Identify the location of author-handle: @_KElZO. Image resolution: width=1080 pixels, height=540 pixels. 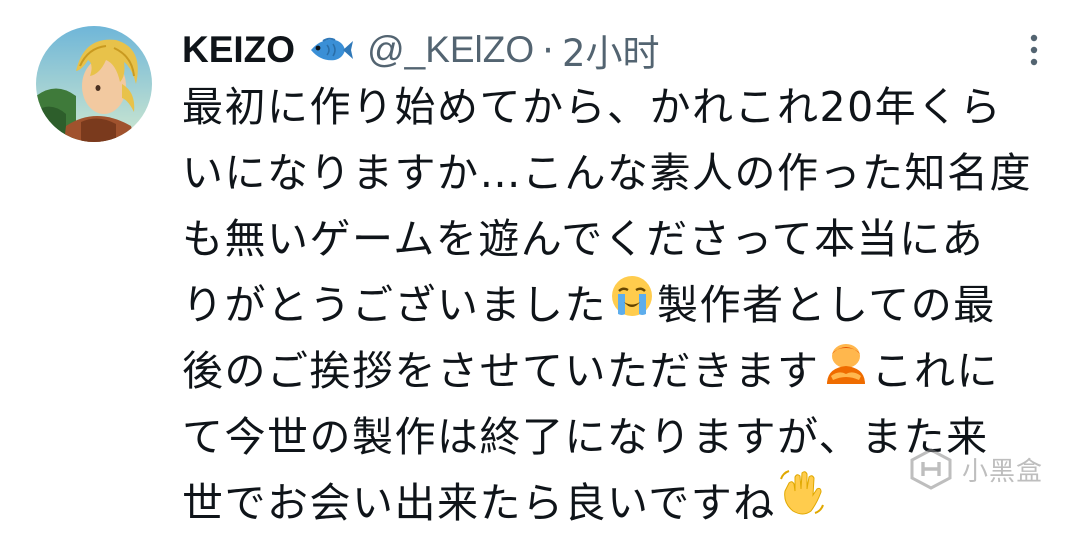
(450, 50).